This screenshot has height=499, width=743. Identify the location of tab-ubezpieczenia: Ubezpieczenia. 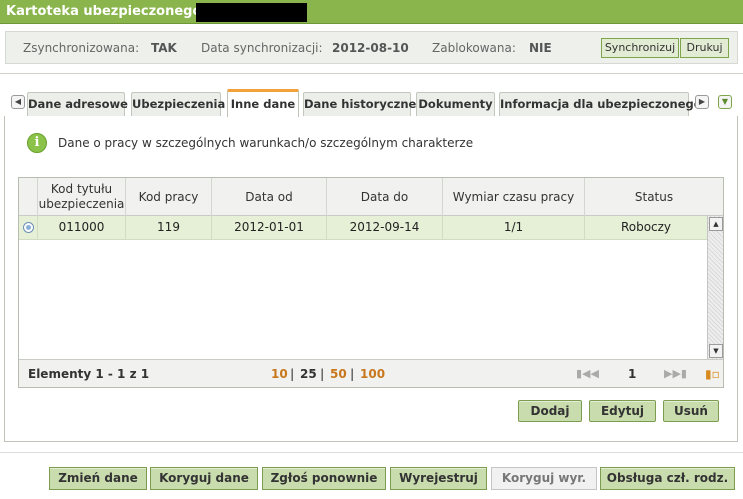
(178, 104).